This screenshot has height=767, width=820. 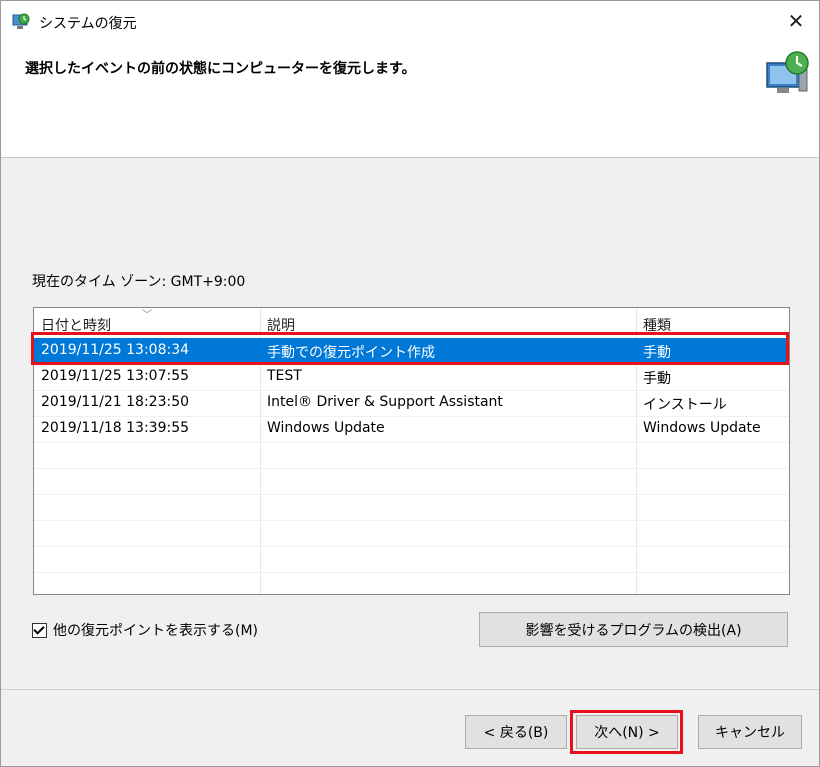 What do you see at coordinates (115, 428) in the screenshot?
I see `row-date: 2019/11/18 13:39:55` at bounding box center [115, 428].